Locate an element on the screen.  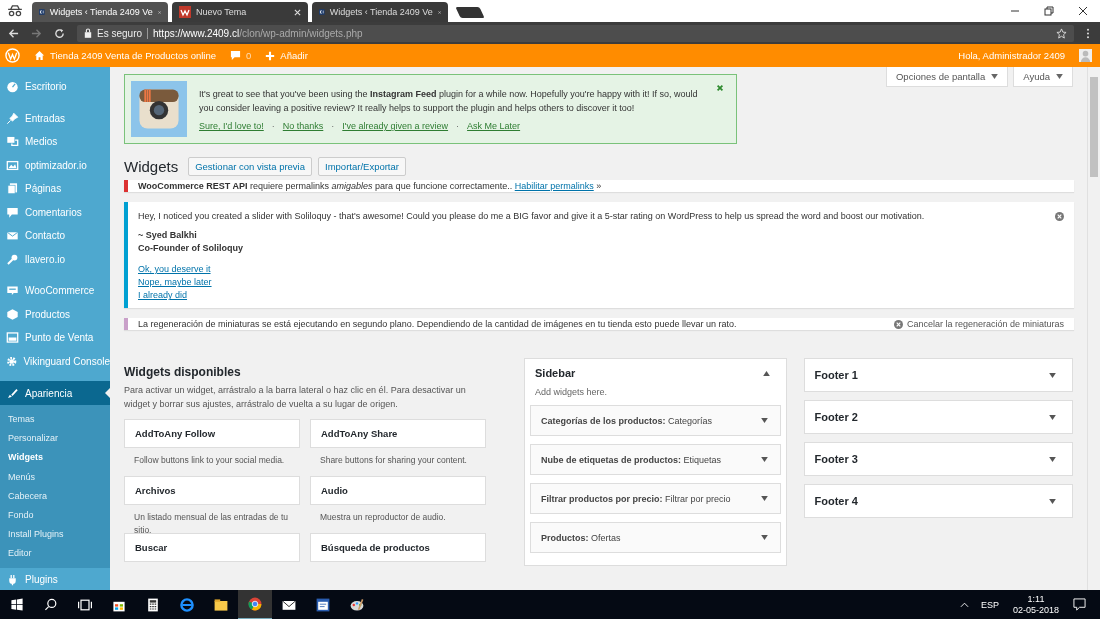
widget-item: AddToAny Follow is located at coordinates (212, 433).